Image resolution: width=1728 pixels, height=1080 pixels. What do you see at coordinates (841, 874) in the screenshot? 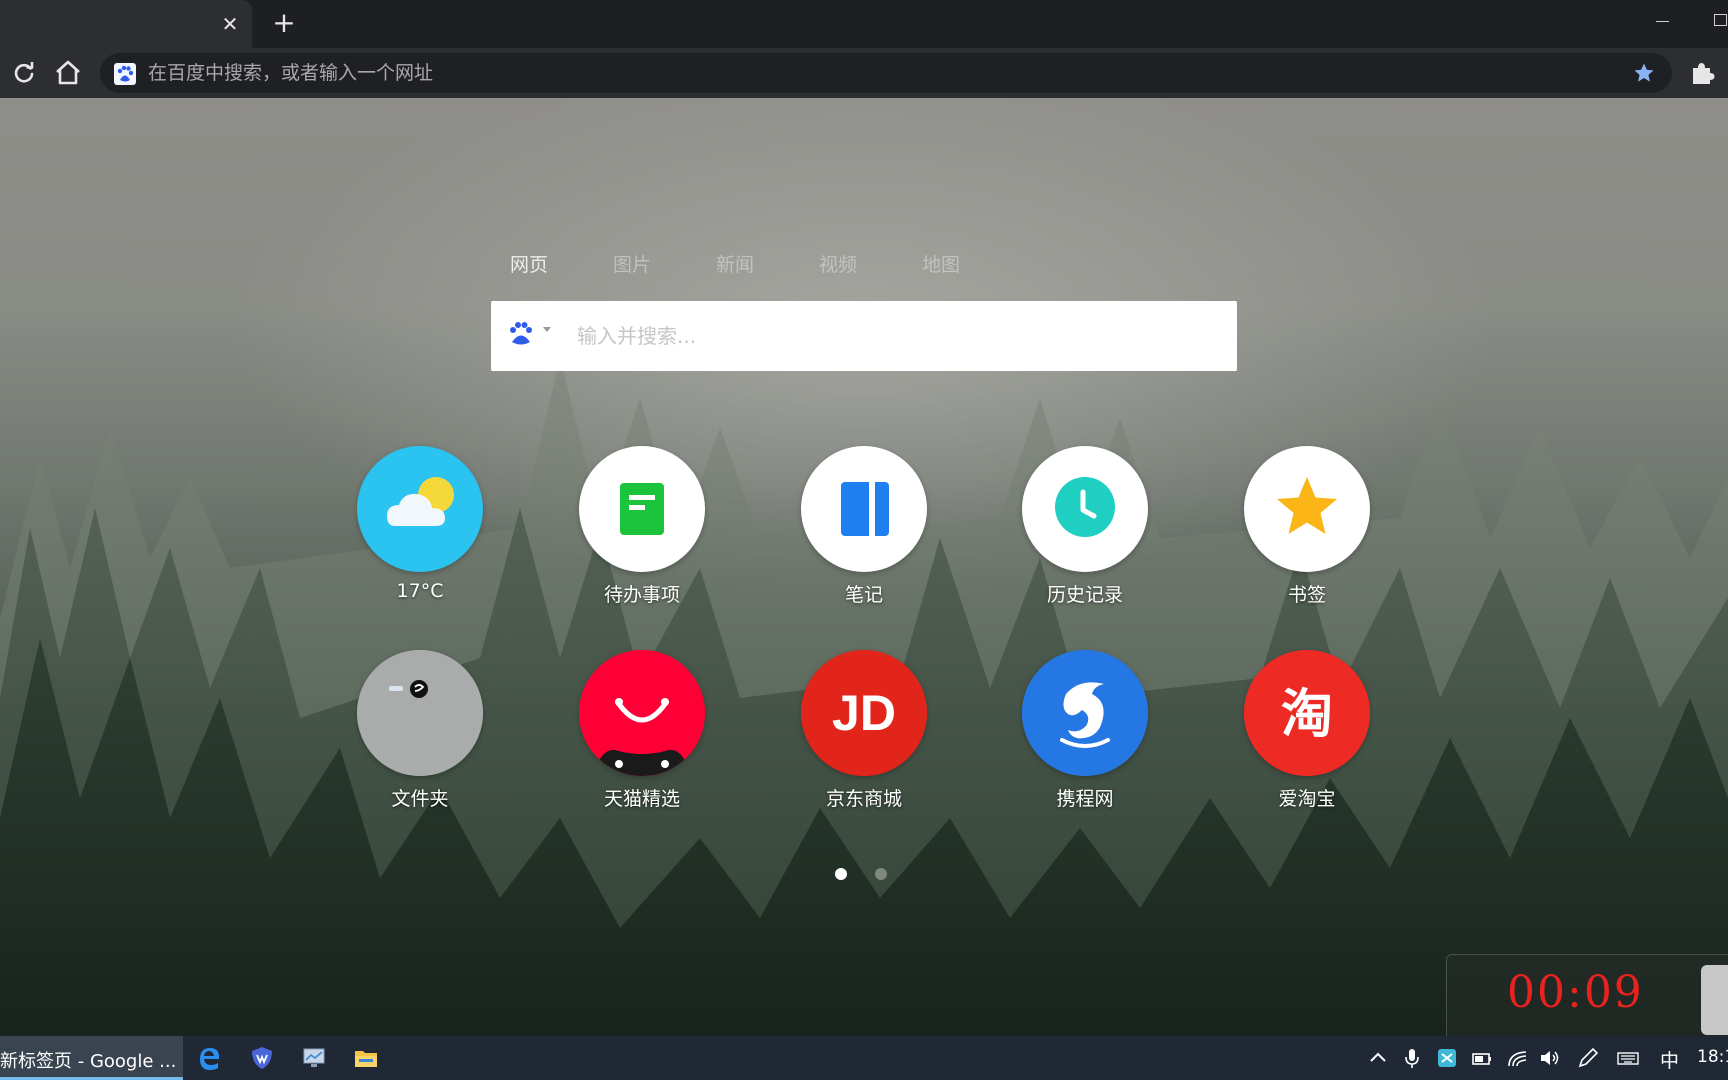
I see `page-dot-active` at bounding box center [841, 874].